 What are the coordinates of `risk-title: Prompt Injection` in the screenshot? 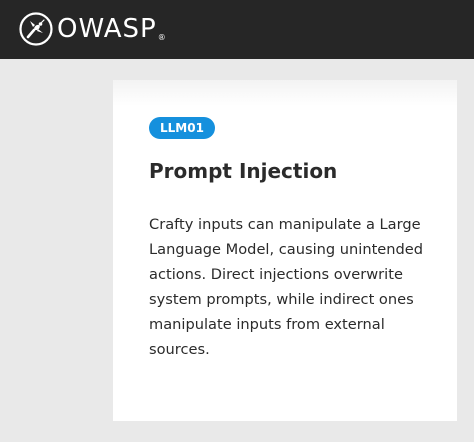 It's located at (243, 171).